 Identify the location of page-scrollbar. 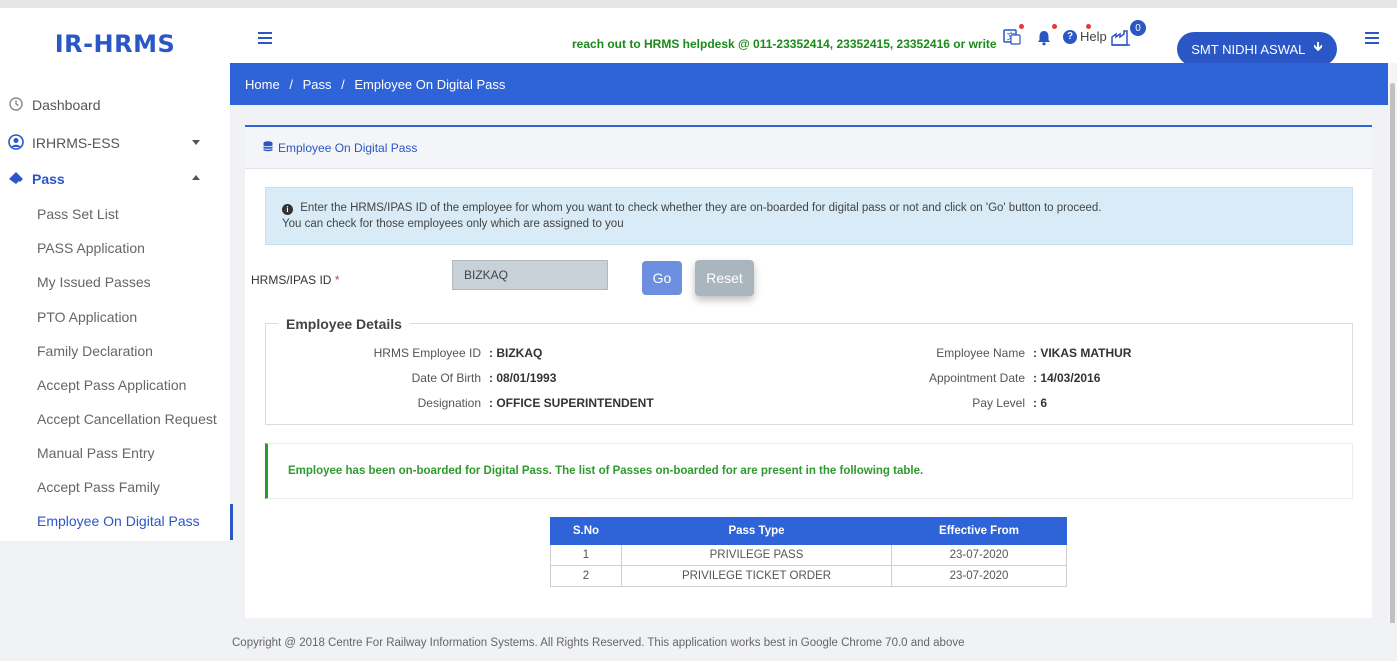
(1392, 350).